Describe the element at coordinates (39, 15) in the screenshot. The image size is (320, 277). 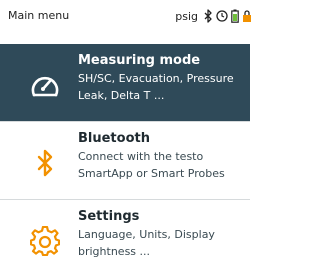
I see `page-title: Main menu` at that location.